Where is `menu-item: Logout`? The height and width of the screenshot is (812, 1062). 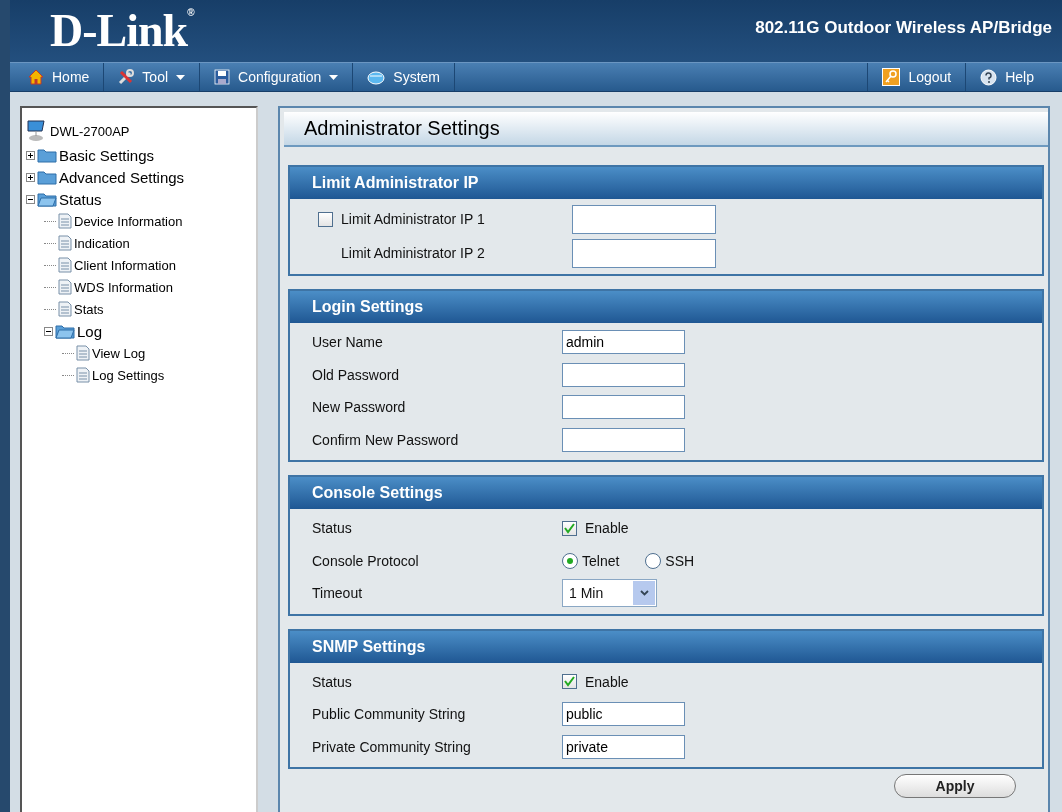 menu-item: Logout is located at coordinates (917, 77).